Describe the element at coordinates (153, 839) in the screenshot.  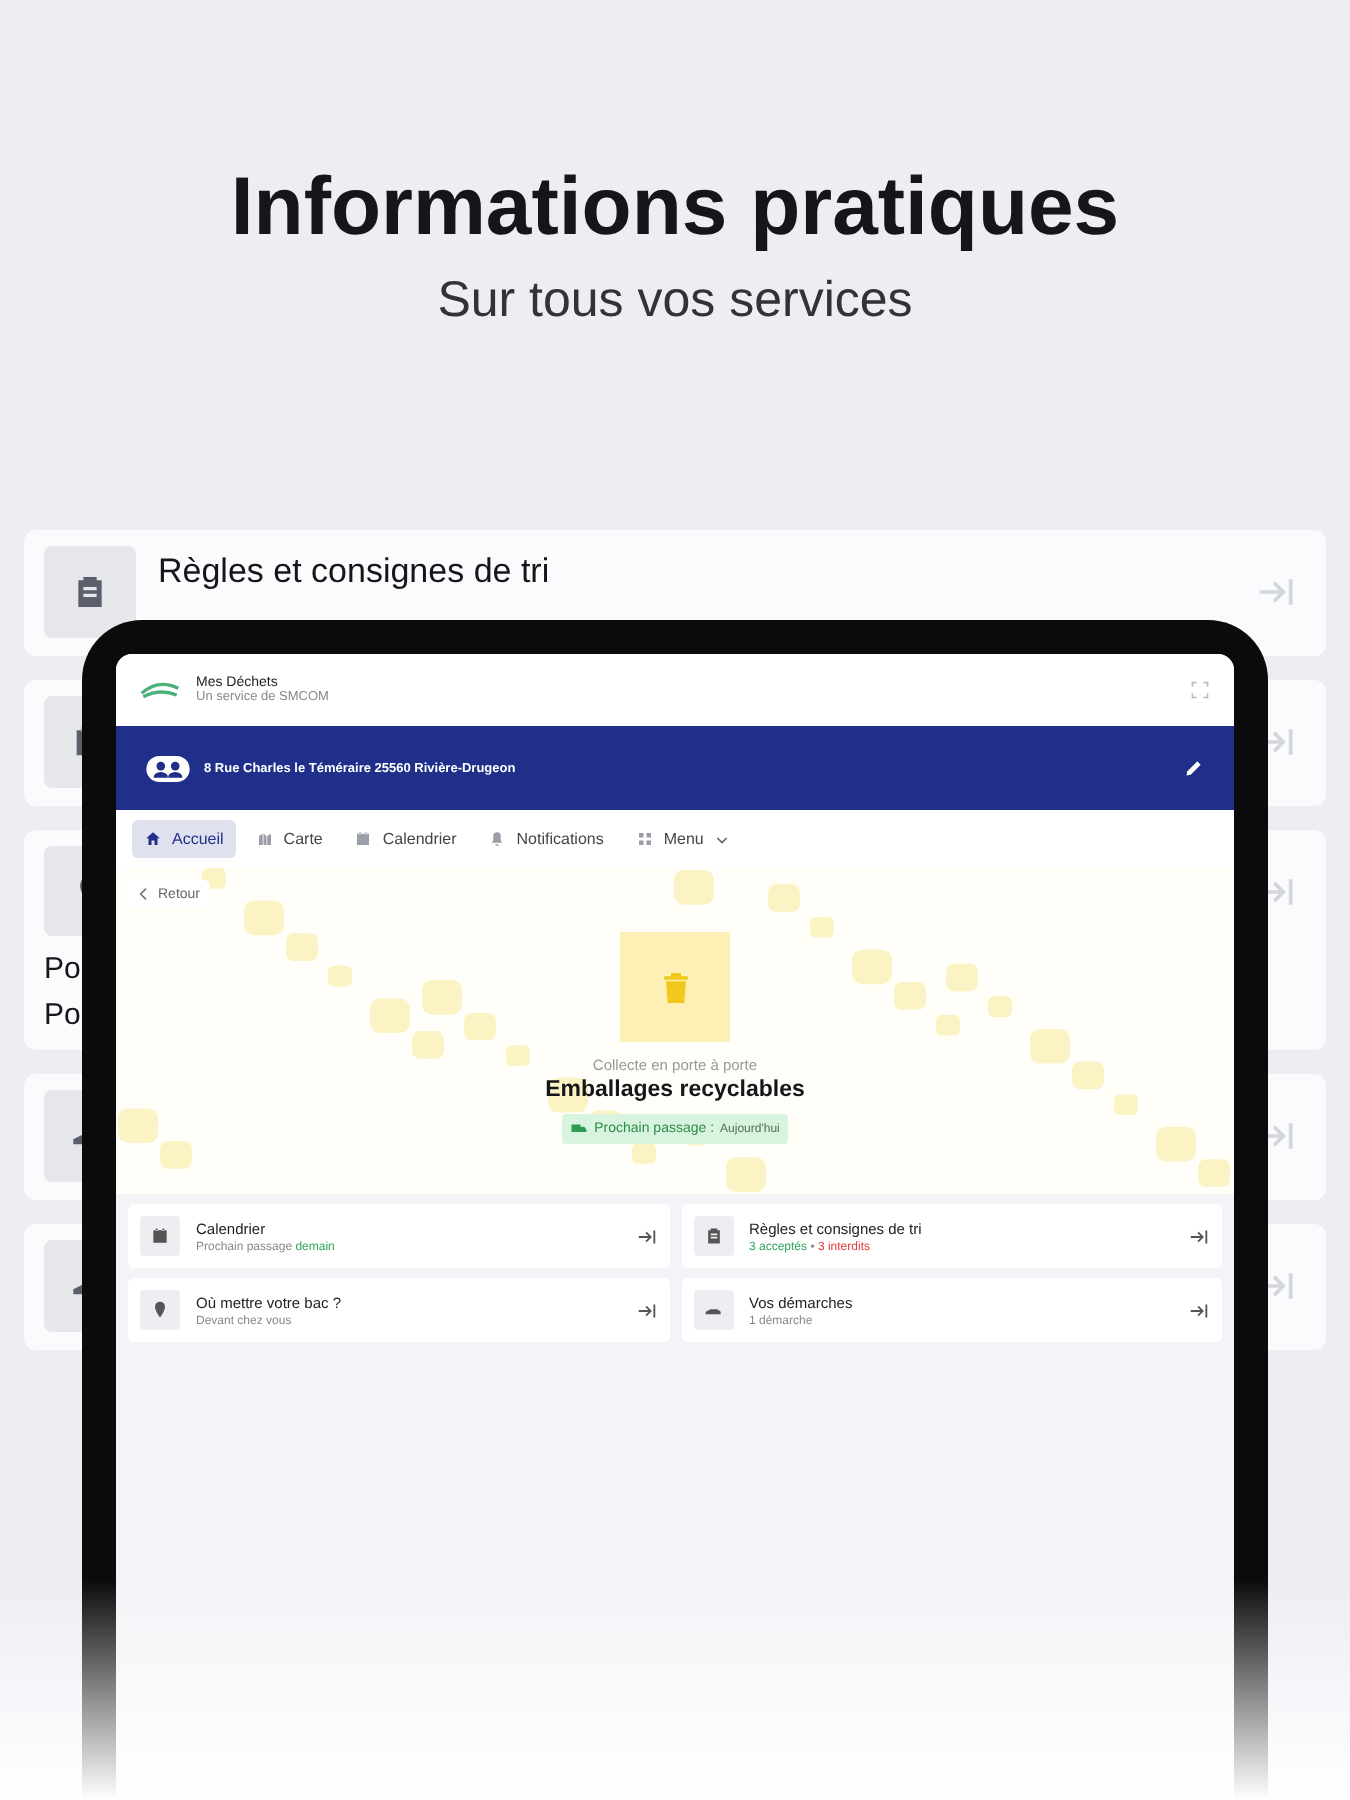
I see `home-icon` at that location.